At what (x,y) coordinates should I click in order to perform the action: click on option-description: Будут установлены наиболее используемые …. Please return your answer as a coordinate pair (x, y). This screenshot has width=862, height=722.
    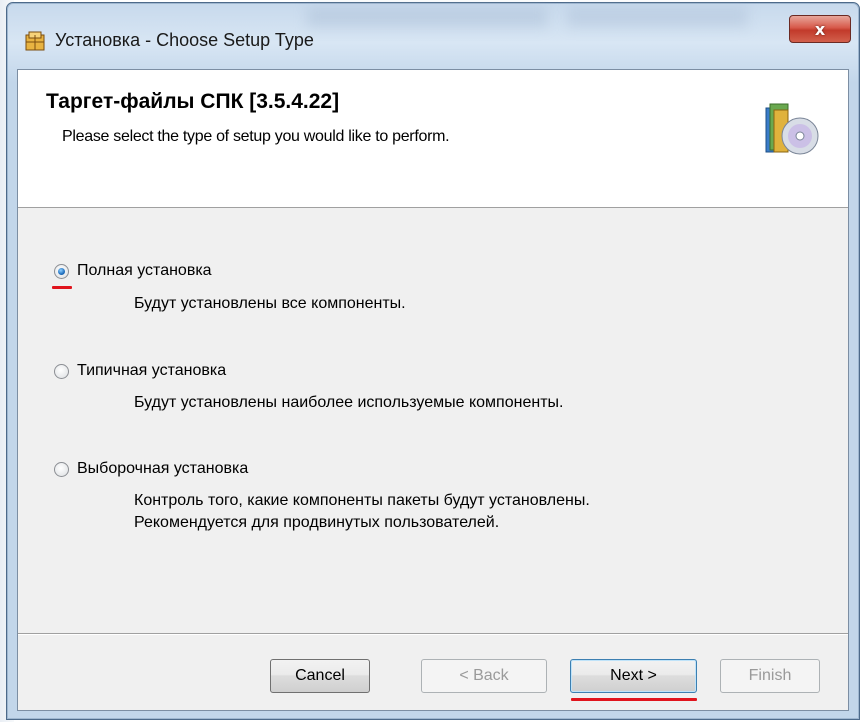
    Looking at the image, I should click on (349, 402).